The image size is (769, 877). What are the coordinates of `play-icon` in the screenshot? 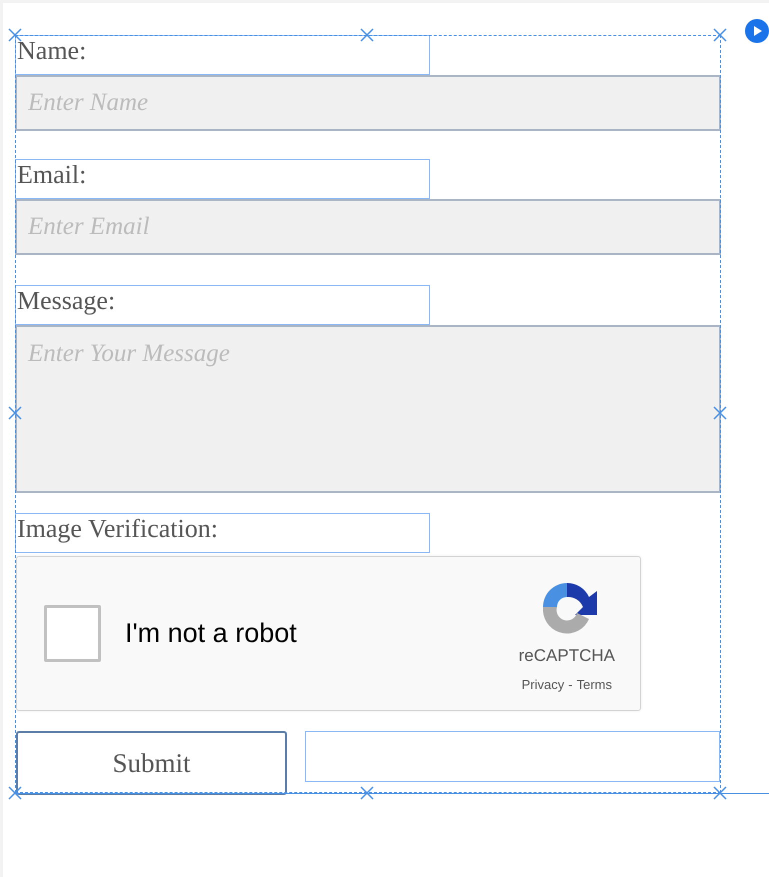 It's located at (757, 31).